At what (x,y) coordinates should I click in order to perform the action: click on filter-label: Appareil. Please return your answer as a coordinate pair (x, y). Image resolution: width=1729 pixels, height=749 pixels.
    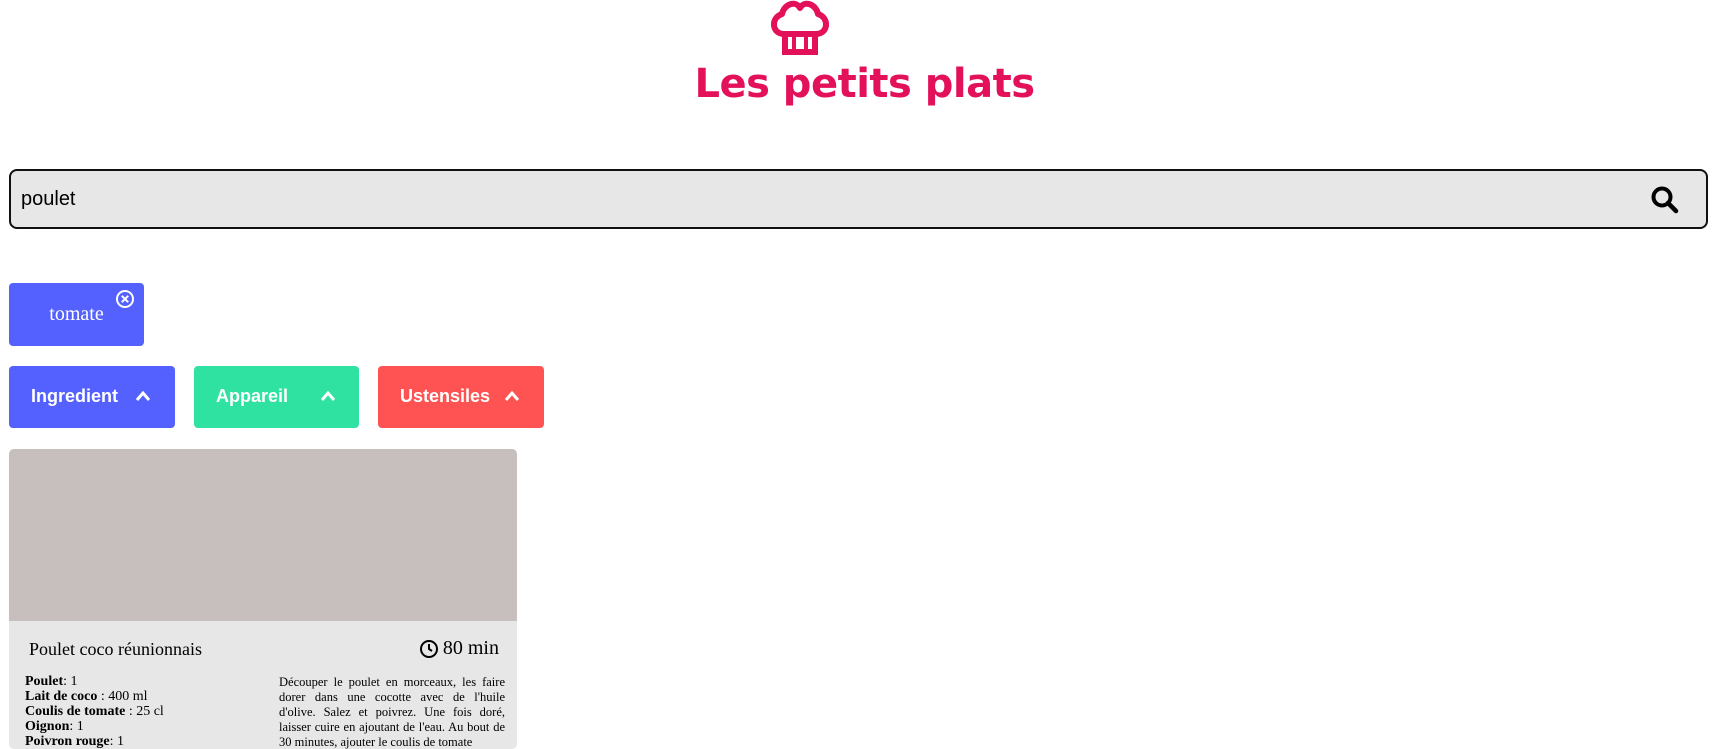
    Looking at the image, I should click on (252, 396).